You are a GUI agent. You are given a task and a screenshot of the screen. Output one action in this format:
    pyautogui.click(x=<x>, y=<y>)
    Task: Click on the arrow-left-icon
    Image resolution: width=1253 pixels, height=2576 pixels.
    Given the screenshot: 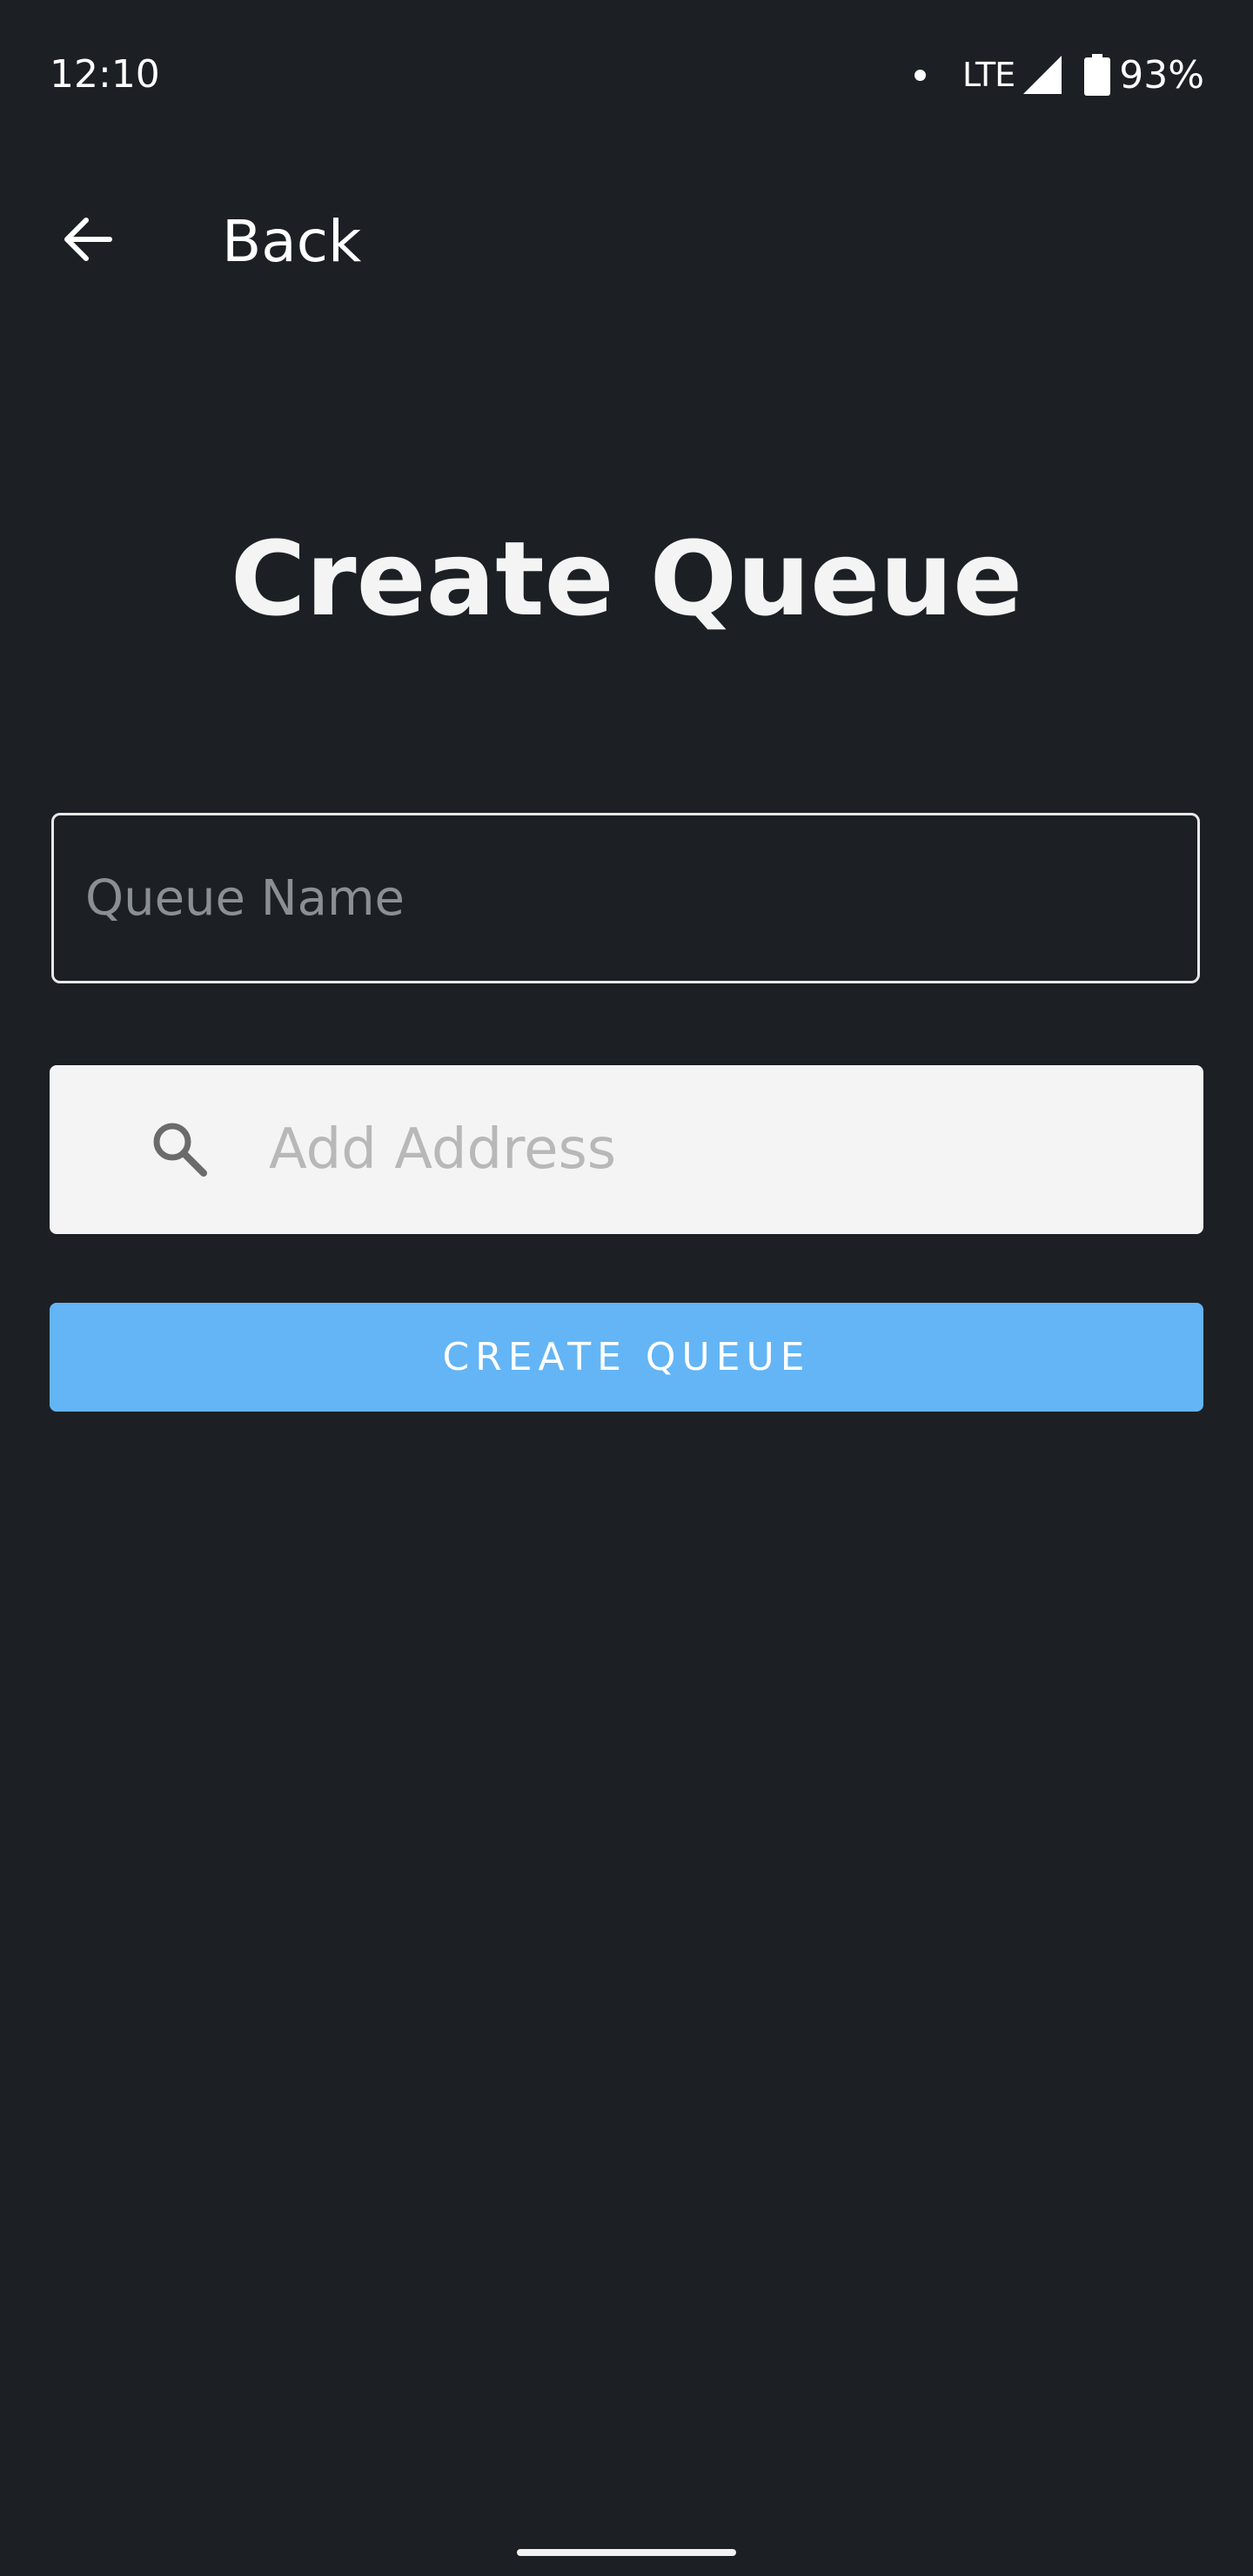 What is the action you would take?
    pyautogui.click(x=88, y=240)
    